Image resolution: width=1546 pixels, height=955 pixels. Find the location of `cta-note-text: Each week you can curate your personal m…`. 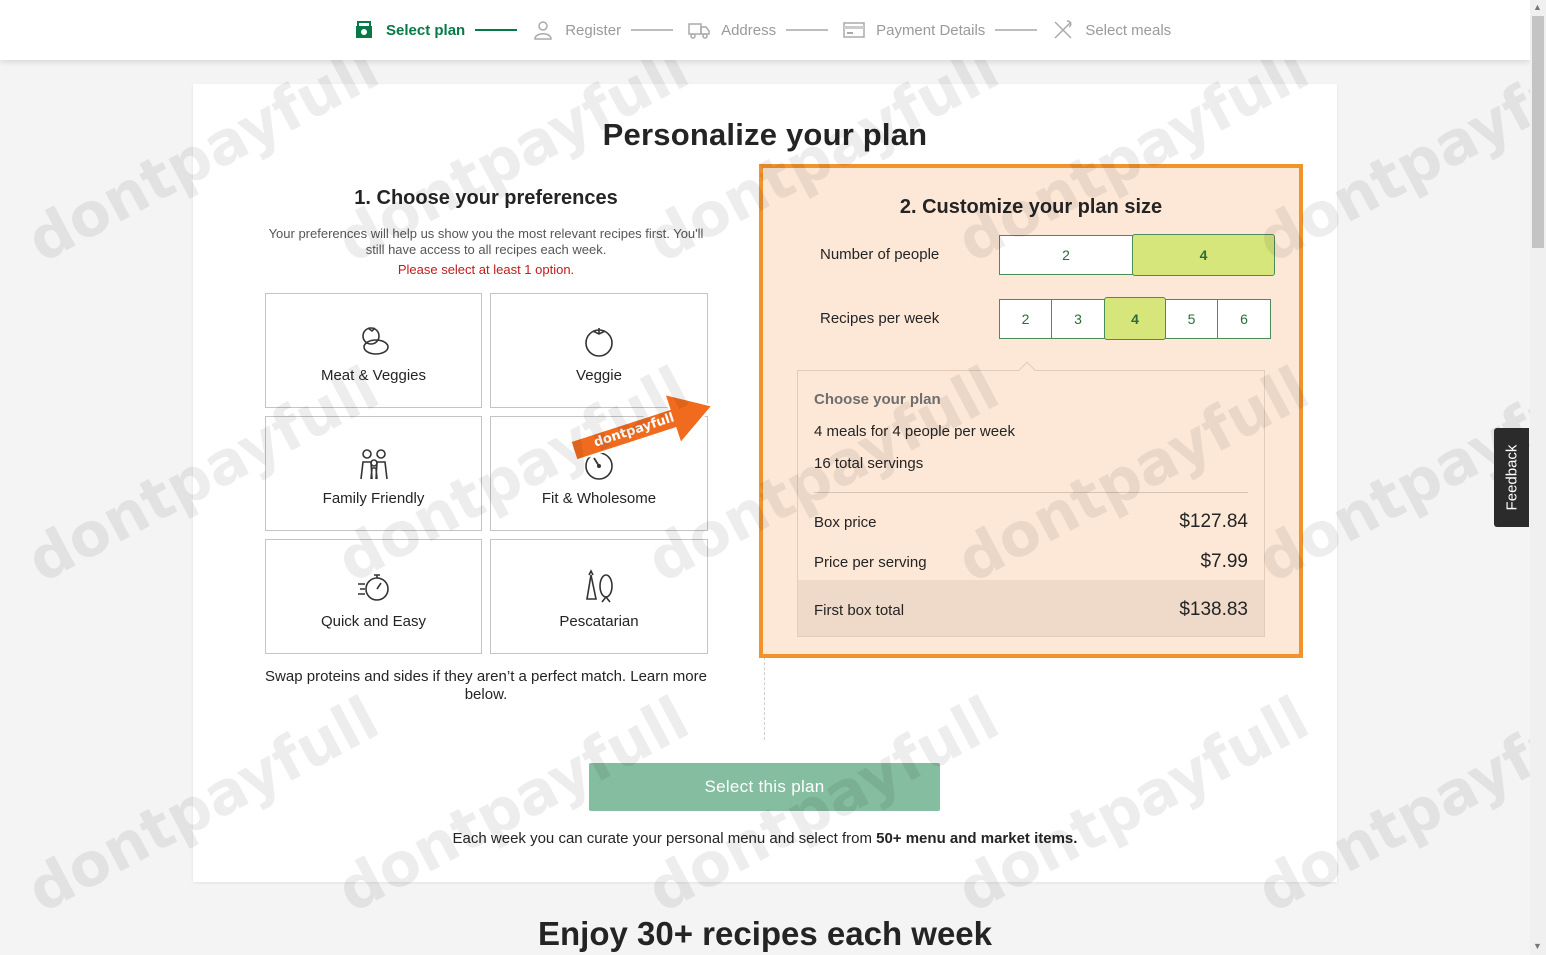

cta-note-text: Each week you can curate your personal m… is located at coordinates (664, 838).